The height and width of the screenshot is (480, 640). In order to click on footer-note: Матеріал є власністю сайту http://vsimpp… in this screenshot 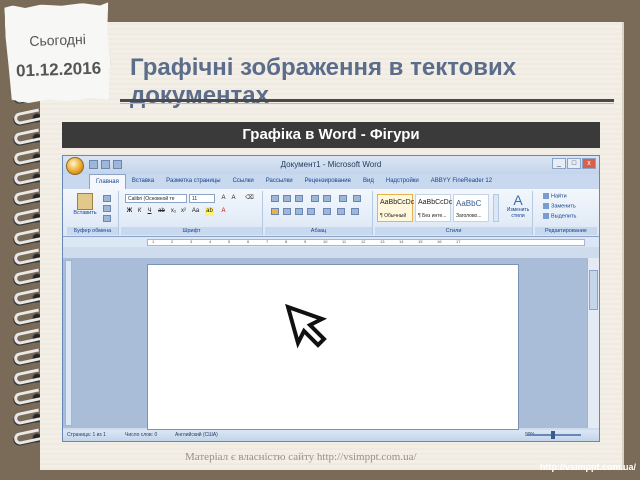, I will do `click(301, 457)`.